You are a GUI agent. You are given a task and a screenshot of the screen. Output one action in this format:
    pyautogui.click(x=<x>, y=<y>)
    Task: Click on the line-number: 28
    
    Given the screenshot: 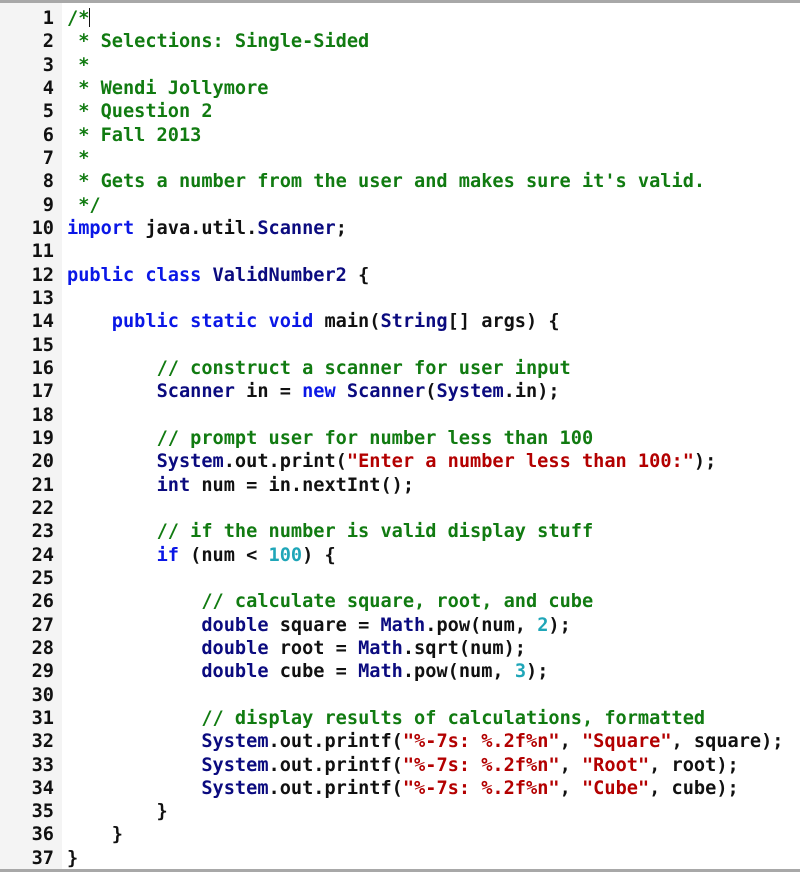 What is the action you would take?
    pyautogui.click(x=42, y=648)
    